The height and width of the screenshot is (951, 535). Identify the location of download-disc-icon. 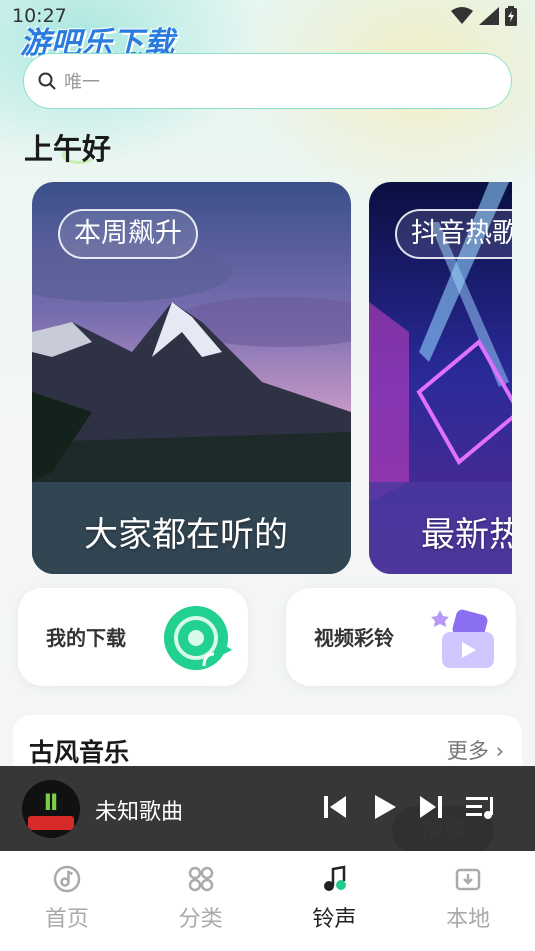
(198, 638).